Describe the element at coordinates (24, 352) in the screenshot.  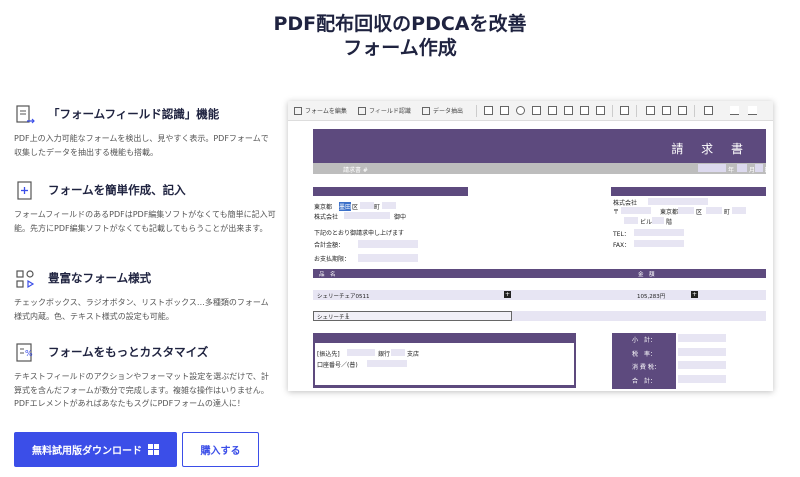
I see `customize-icon: %` at that location.